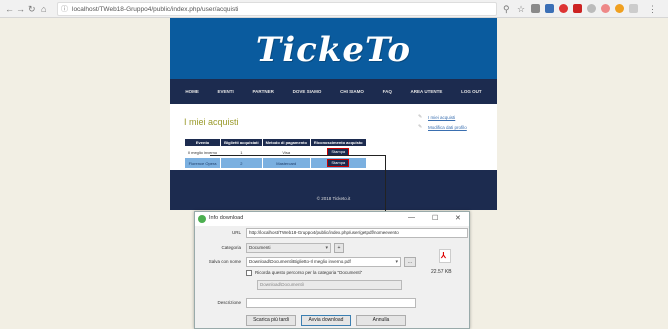 This screenshot has height=329, width=668. Describe the element at coordinates (249, 273) in the screenshot. I see `checkbox-box` at that location.